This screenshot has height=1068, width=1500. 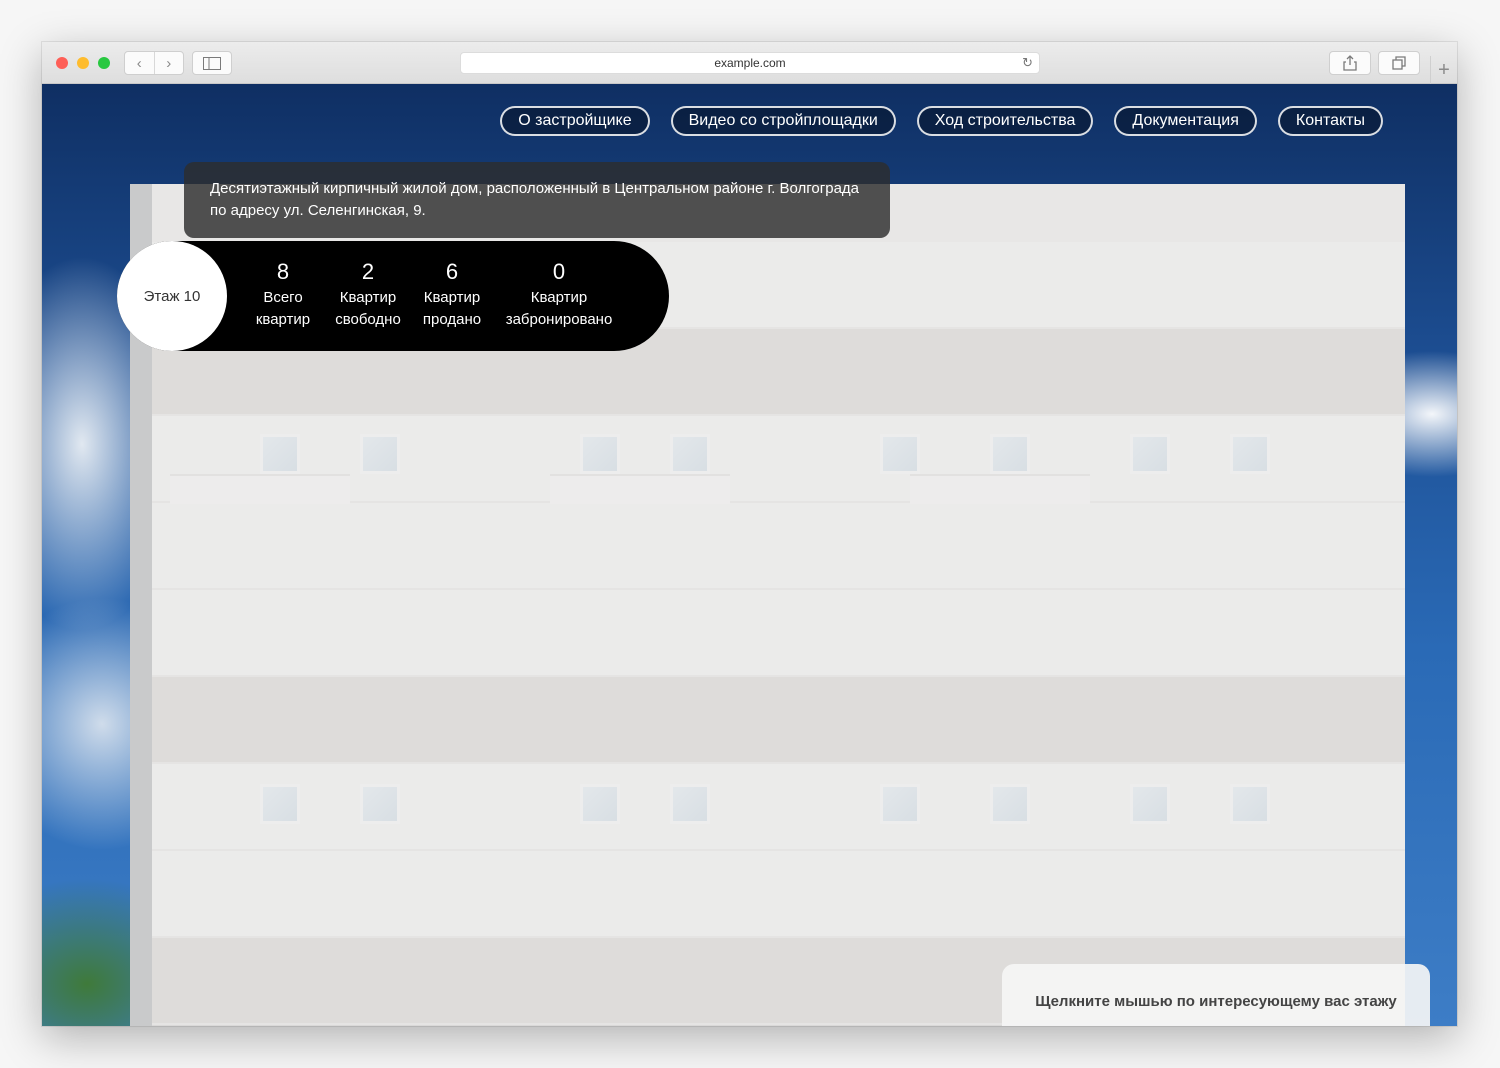 I want to click on stat-reserved: 0 Квартир забронировано, so click(x=559, y=294).